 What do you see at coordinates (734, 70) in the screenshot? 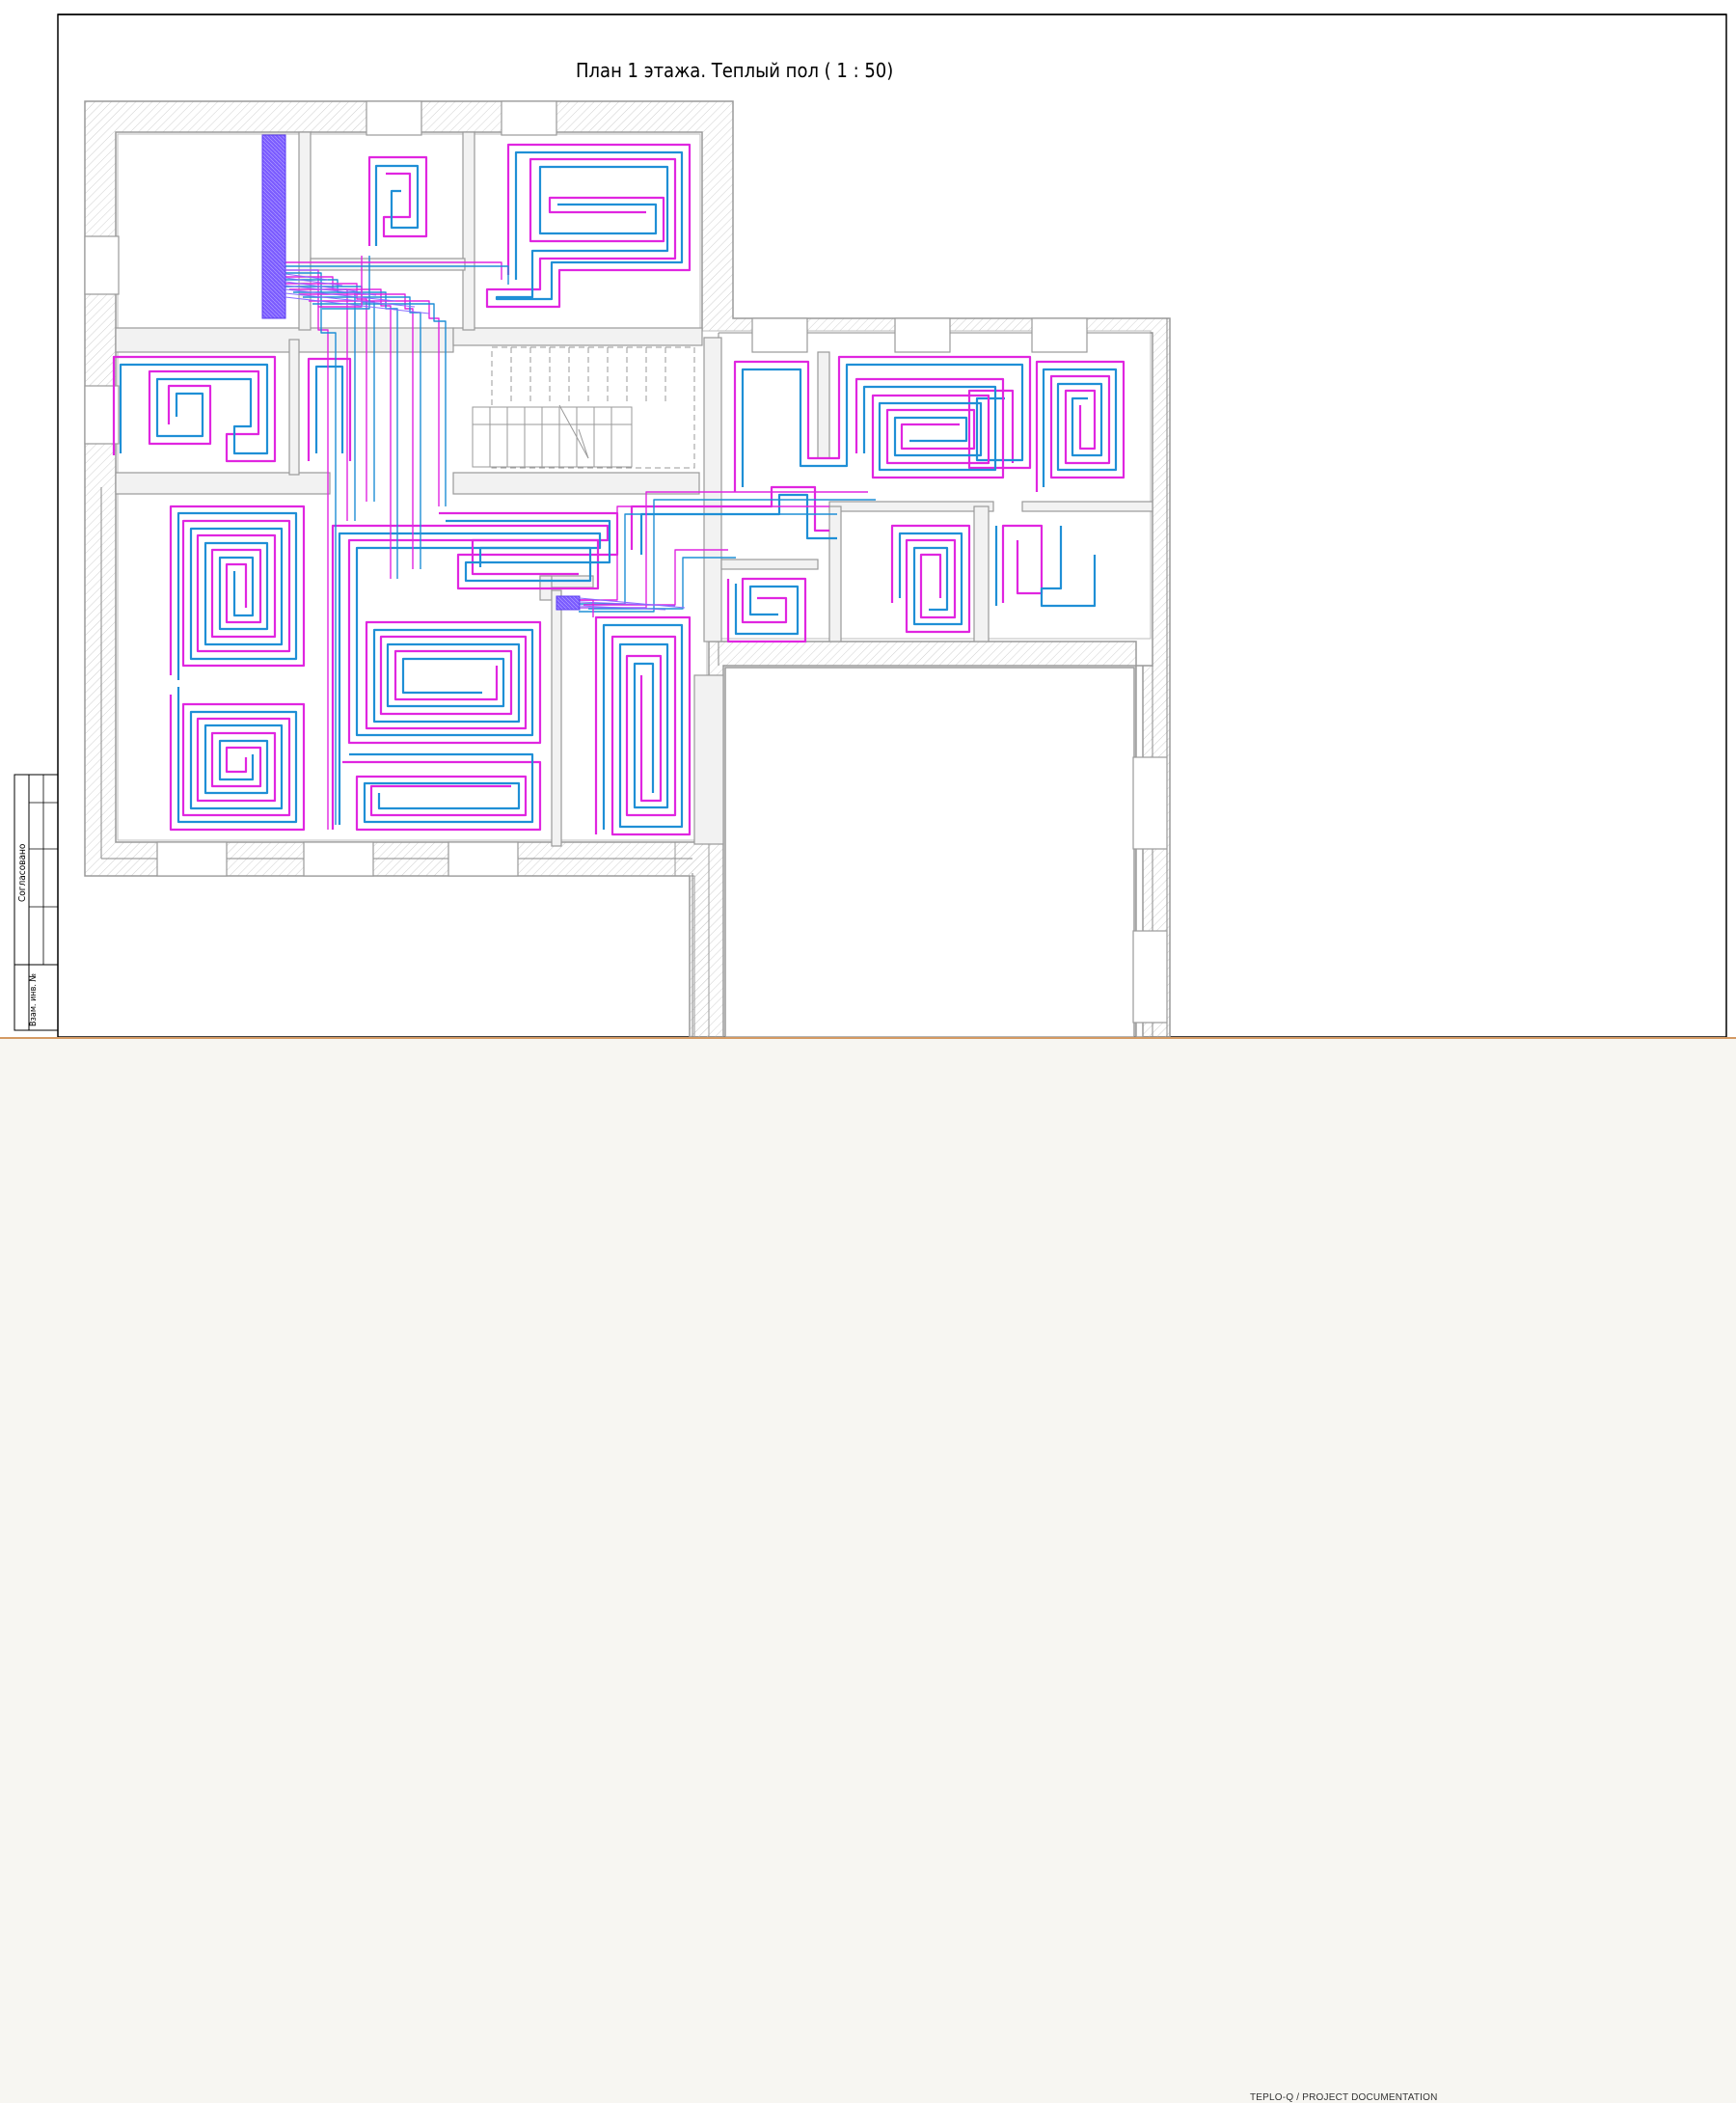
I see `drawing-title: План 1 этажа. Теплый пол ( 1 : 50)` at bounding box center [734, 70].